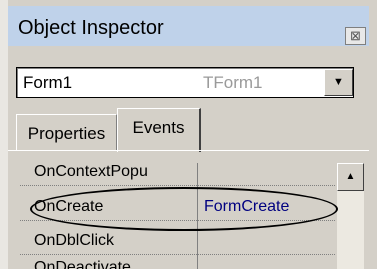  Describe the element at coordinates (266, 208) in the screenshot. I see `event-value-oncreate: FormCreate` at that location.